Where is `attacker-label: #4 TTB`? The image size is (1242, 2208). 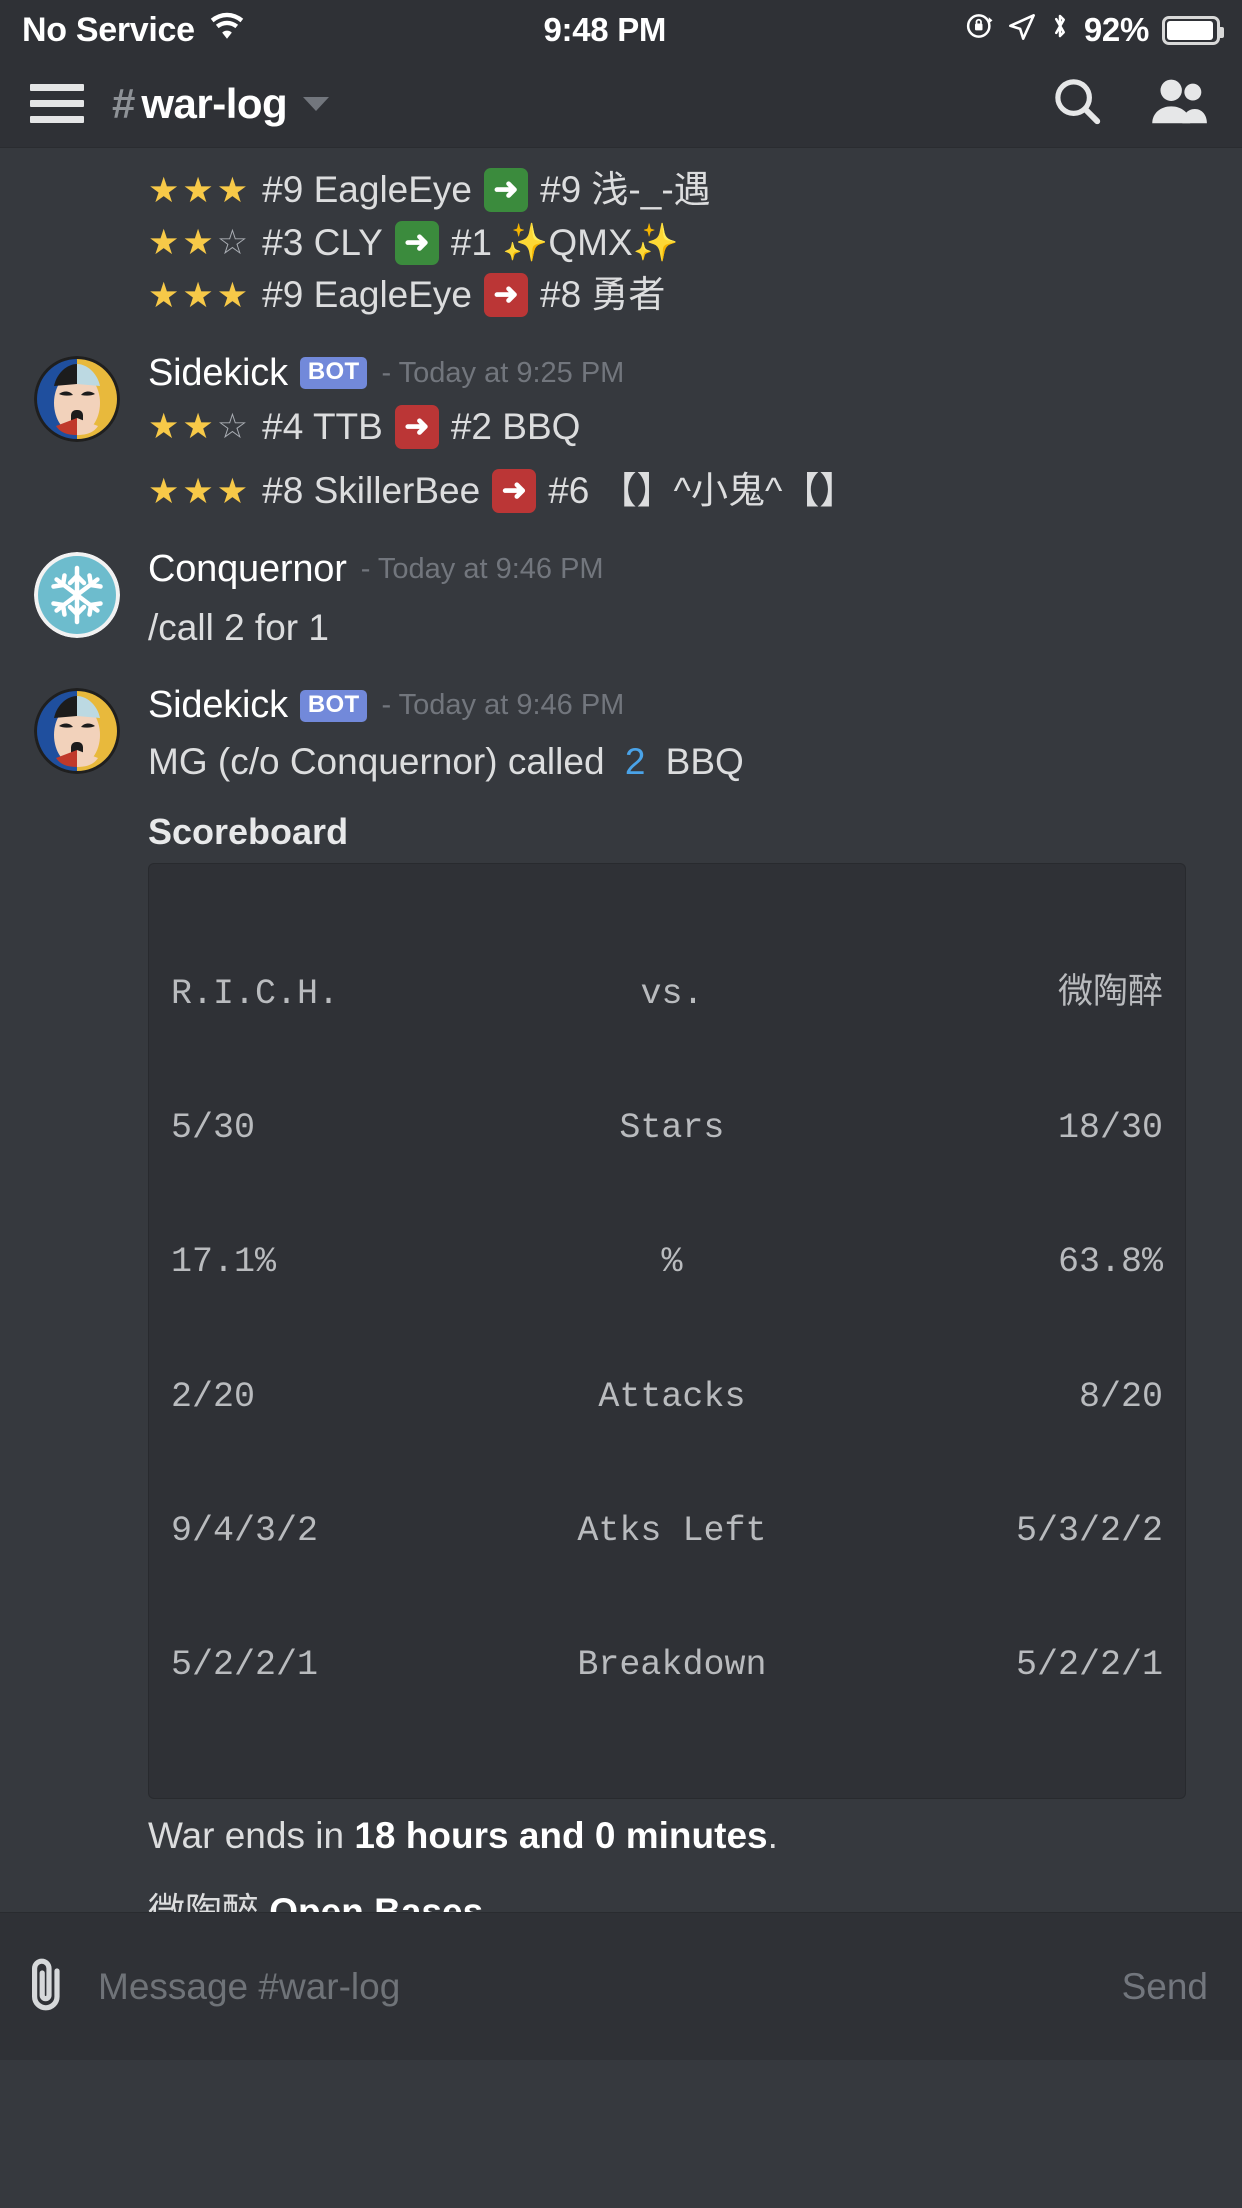
attacker-label: #4 TTB is located at coordinates (322, 426).